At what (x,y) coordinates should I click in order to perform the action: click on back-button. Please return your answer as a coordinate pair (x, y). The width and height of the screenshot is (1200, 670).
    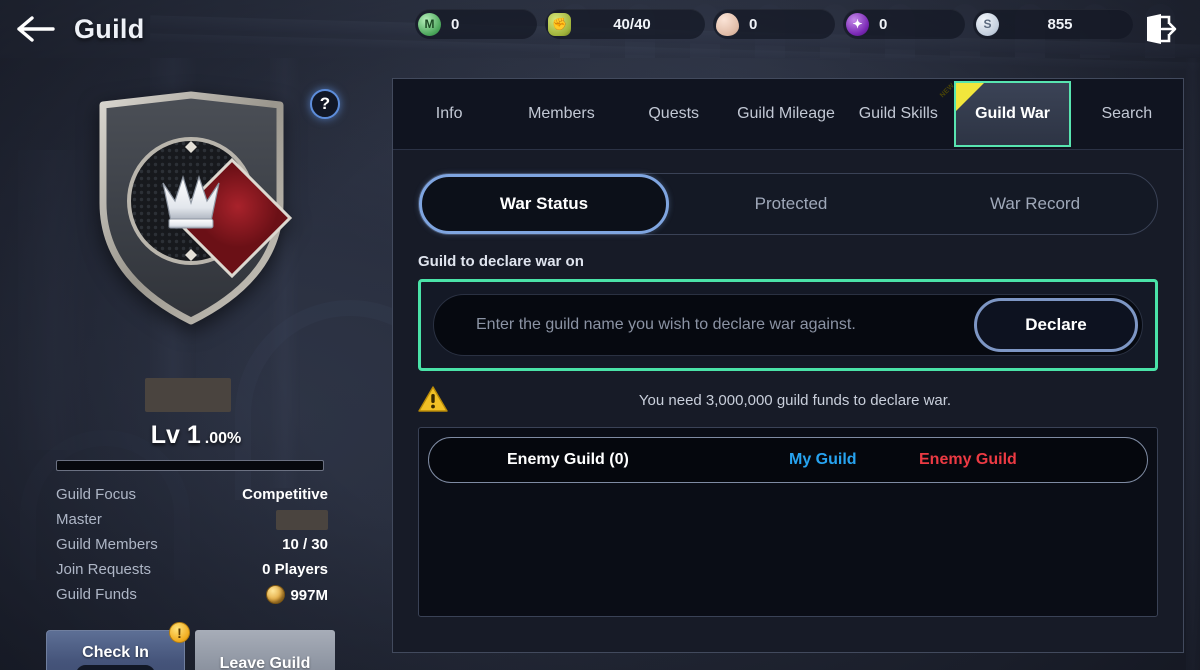
    Looking at the image, I should click on (36, 29).